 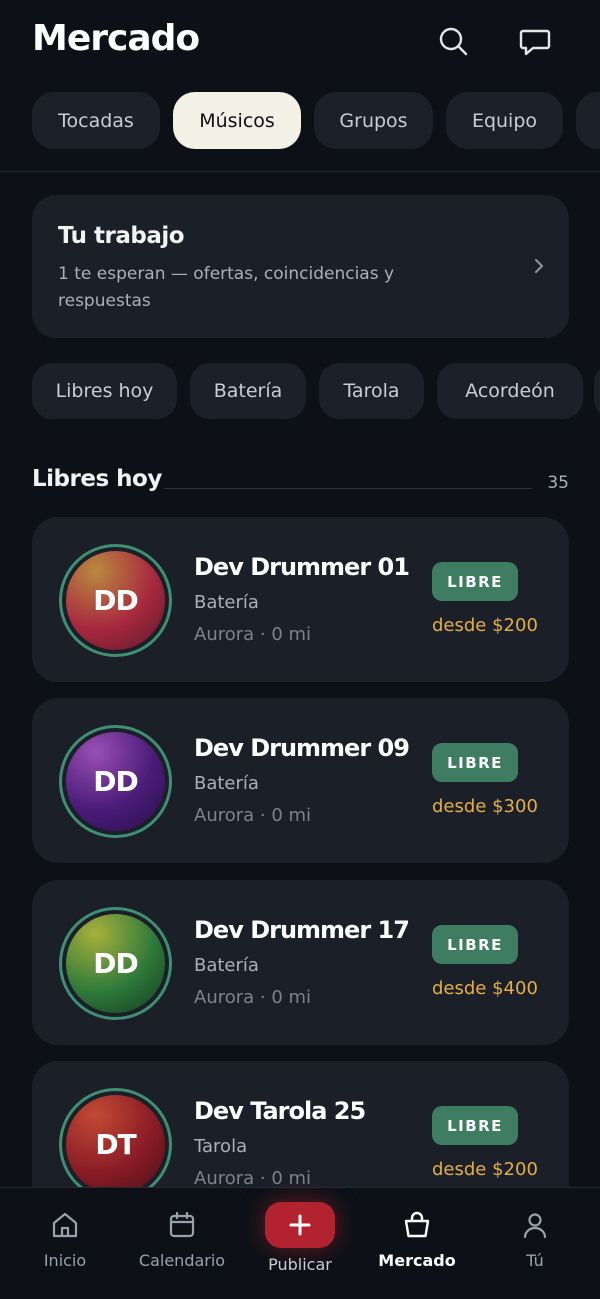 I want to click on filter-chips: Libres hoy Batería Tarola Acordeón, so click(x=300, y=391).